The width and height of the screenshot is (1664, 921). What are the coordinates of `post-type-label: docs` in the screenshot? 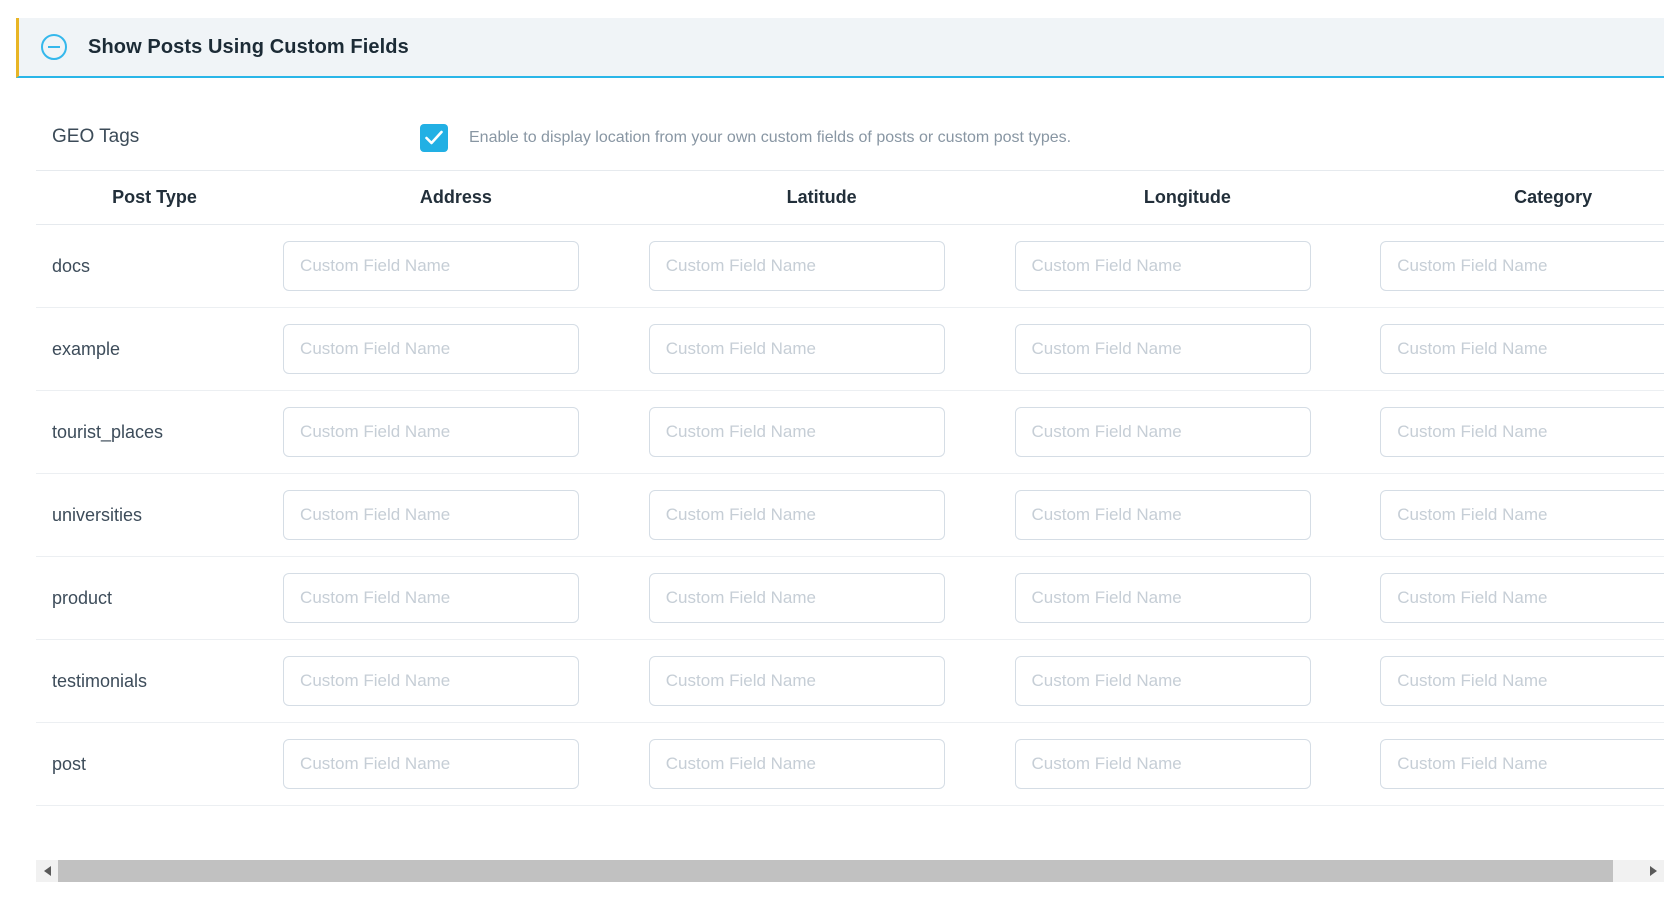 It's located at (155, 266).